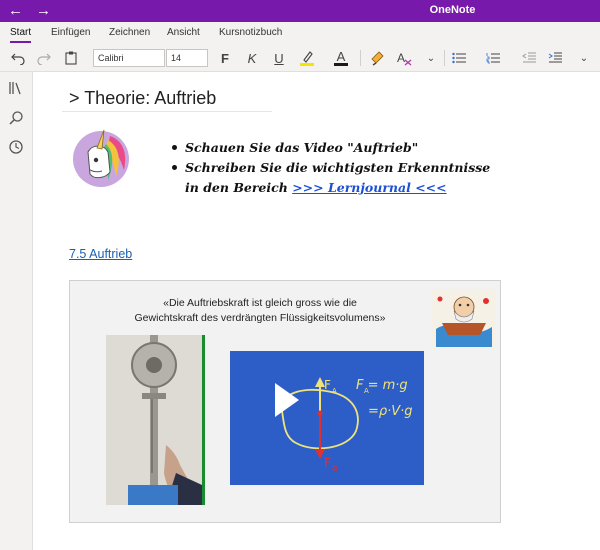 This screenshot has height=550, width=600. Describe the element at coordinates (225, 58) in the screenshot. I see `bold-button: F` at that location.